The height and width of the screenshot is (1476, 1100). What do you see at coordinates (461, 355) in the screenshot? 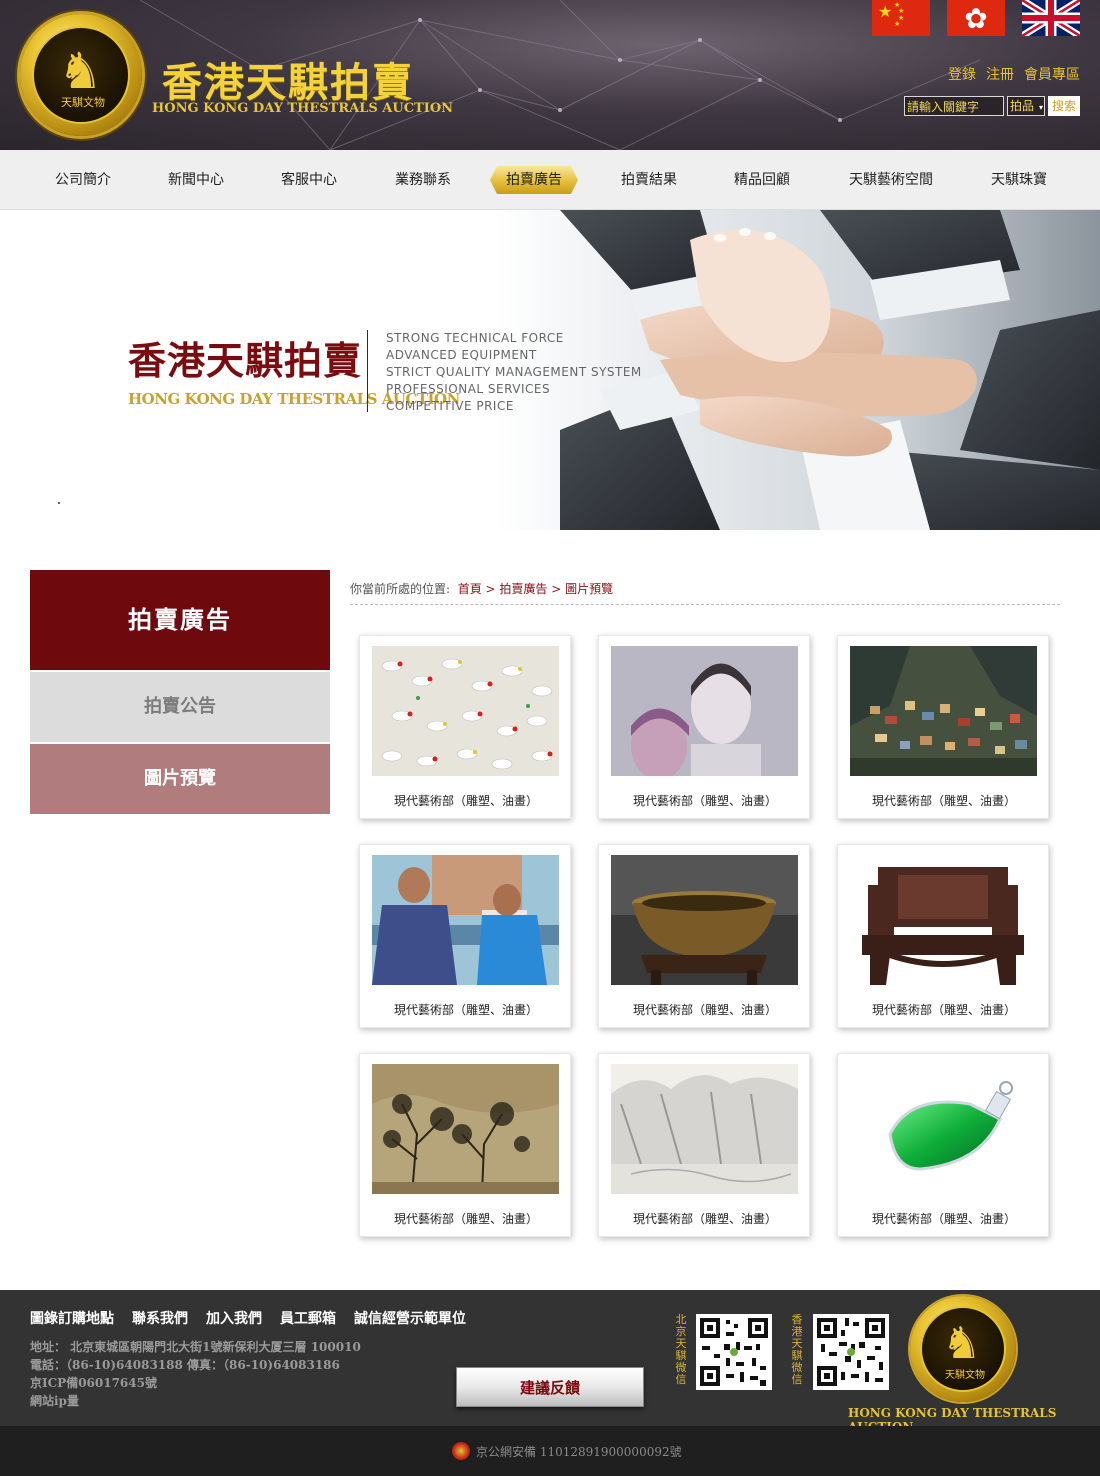
I see `banner-feature: ADVANCED EQUIPMENT` at bounding box center [461, 355].